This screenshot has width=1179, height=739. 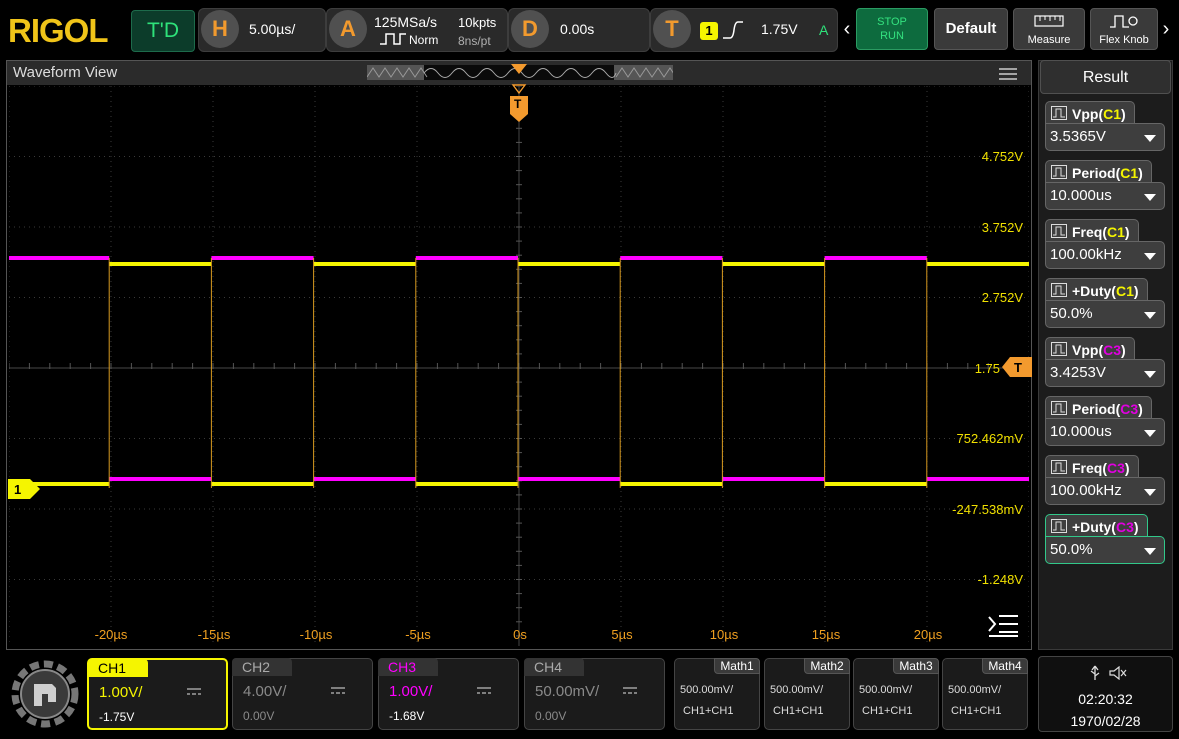 I want to click on acquire-key: A, so click(x=348, y=29).